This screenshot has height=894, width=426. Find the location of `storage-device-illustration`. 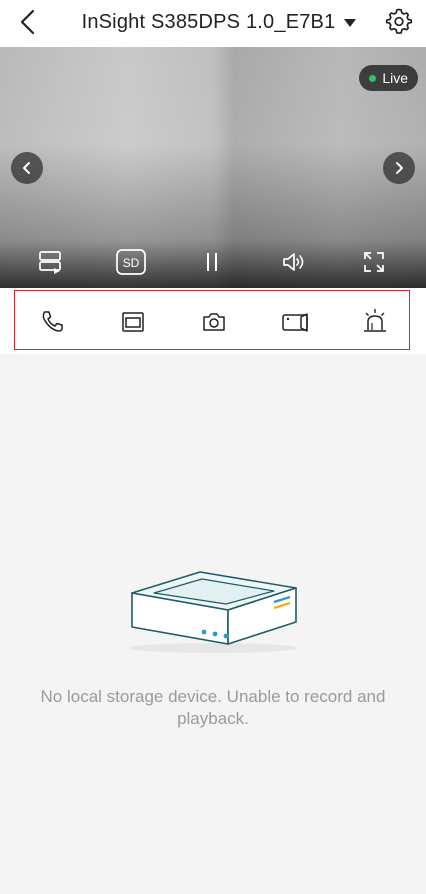

storage-device-illustration is located at coordinates (214, 612).